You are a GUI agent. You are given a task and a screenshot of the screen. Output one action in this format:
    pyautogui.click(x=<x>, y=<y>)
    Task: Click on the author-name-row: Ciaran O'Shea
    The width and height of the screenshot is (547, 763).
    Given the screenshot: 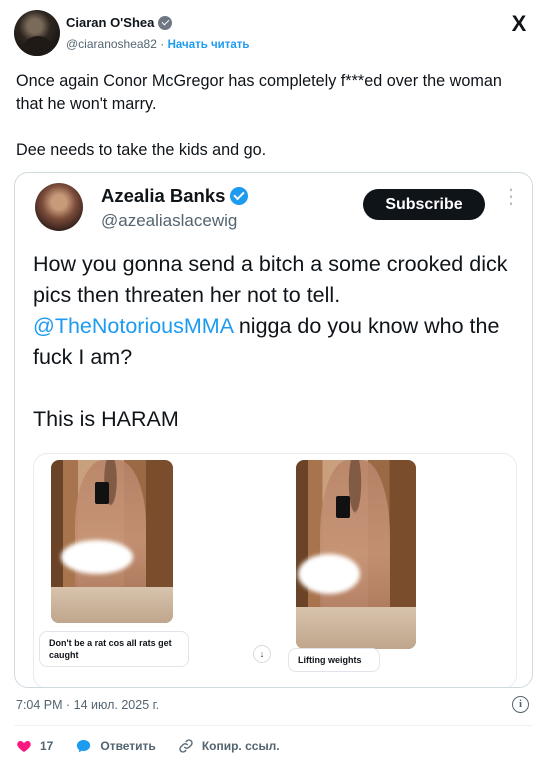 What is the action you would take?
    pyautogui.click(x=119, y=22)
    